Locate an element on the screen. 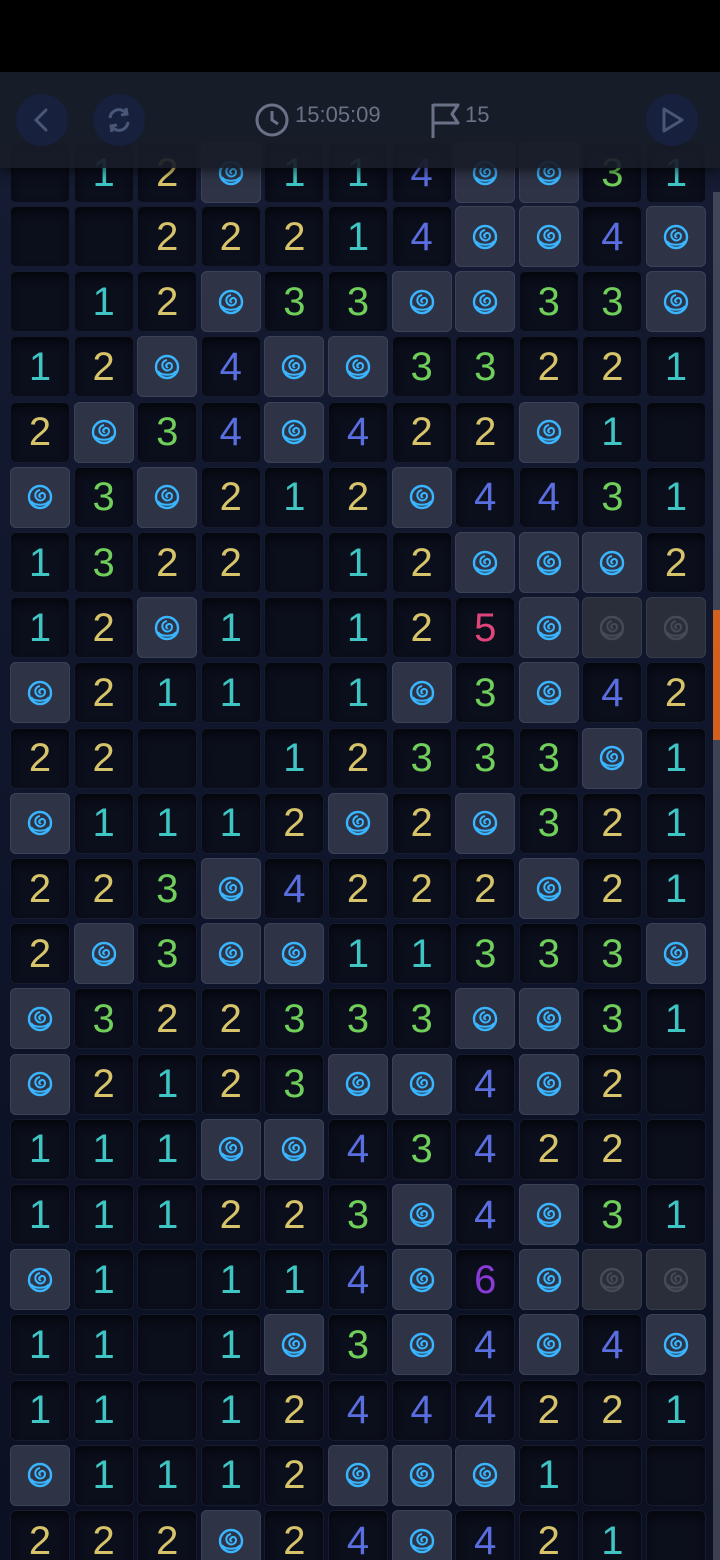  restart-button is located at coordinates (119, 120).